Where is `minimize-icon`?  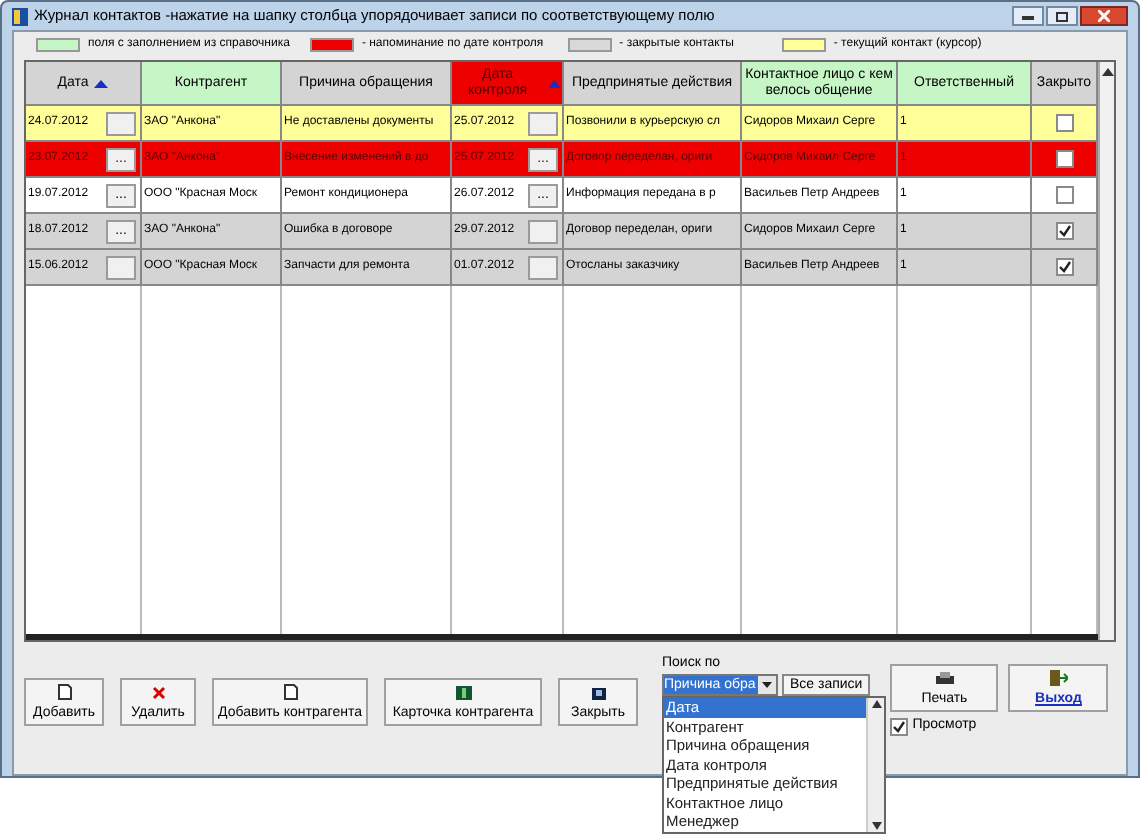 minimize-icon is located at coordinates (1028, 18).